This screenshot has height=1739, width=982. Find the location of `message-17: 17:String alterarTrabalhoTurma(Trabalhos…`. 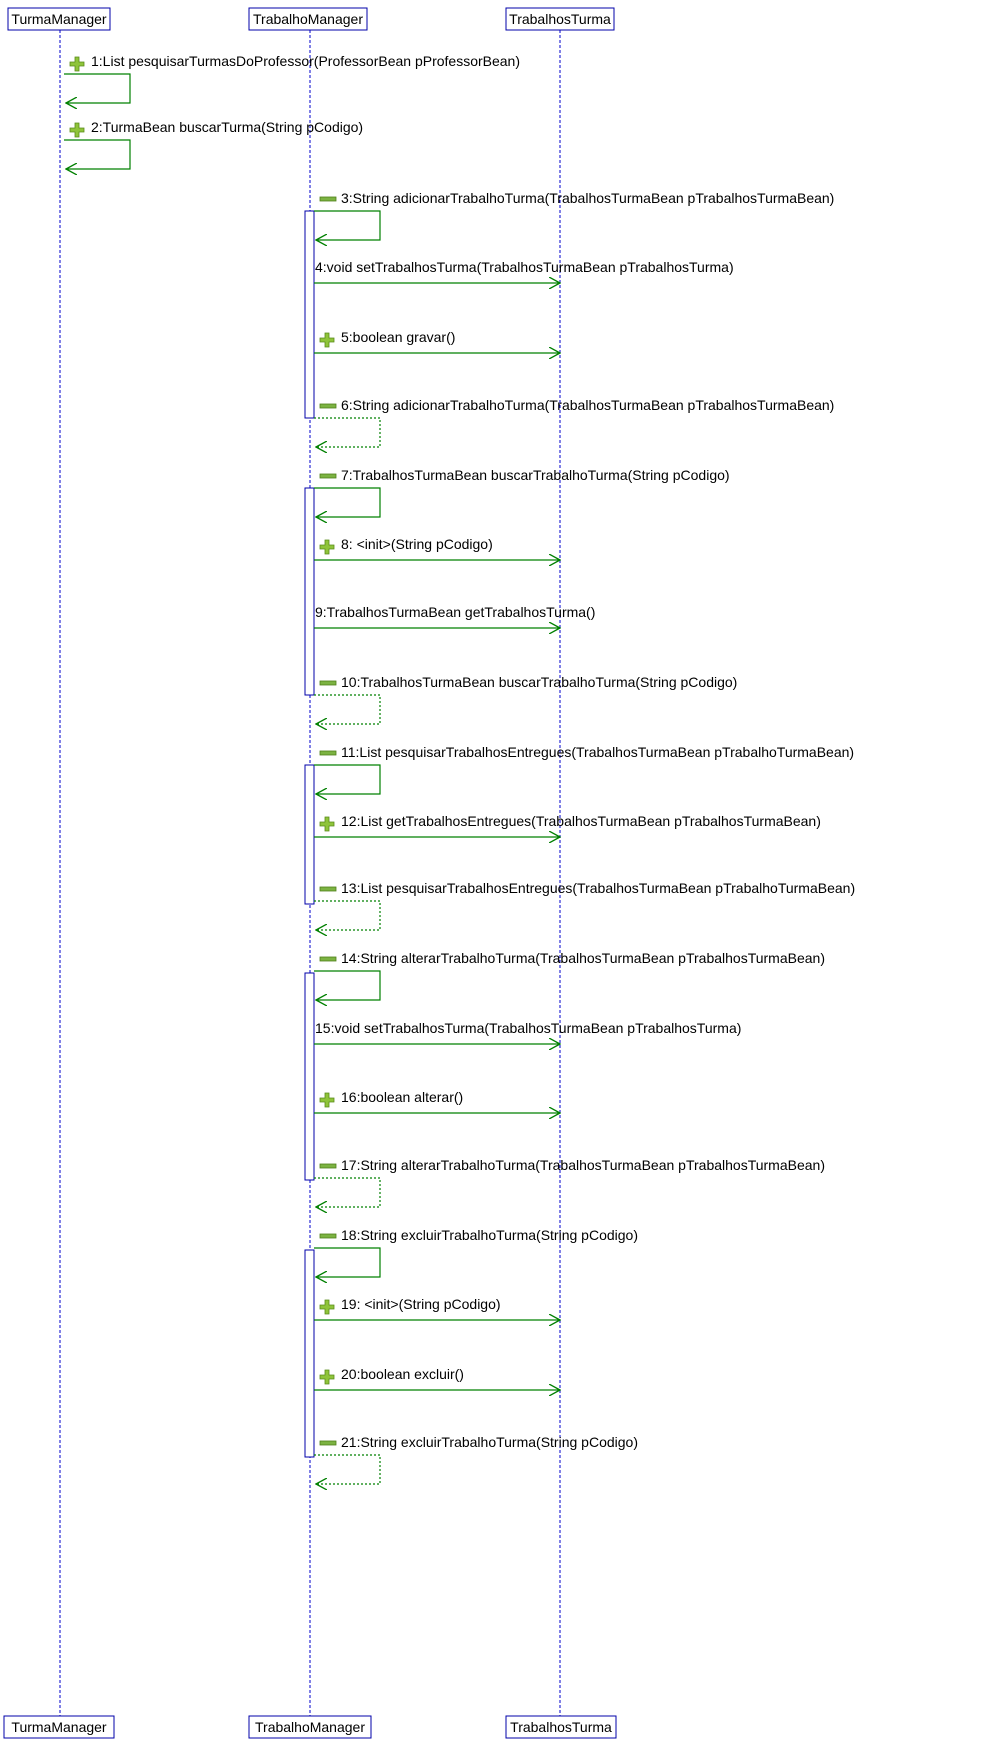

message-17: 17:String alterarTrabalhoTurma(Trabalhos… is located at coordinates (569, 1182).